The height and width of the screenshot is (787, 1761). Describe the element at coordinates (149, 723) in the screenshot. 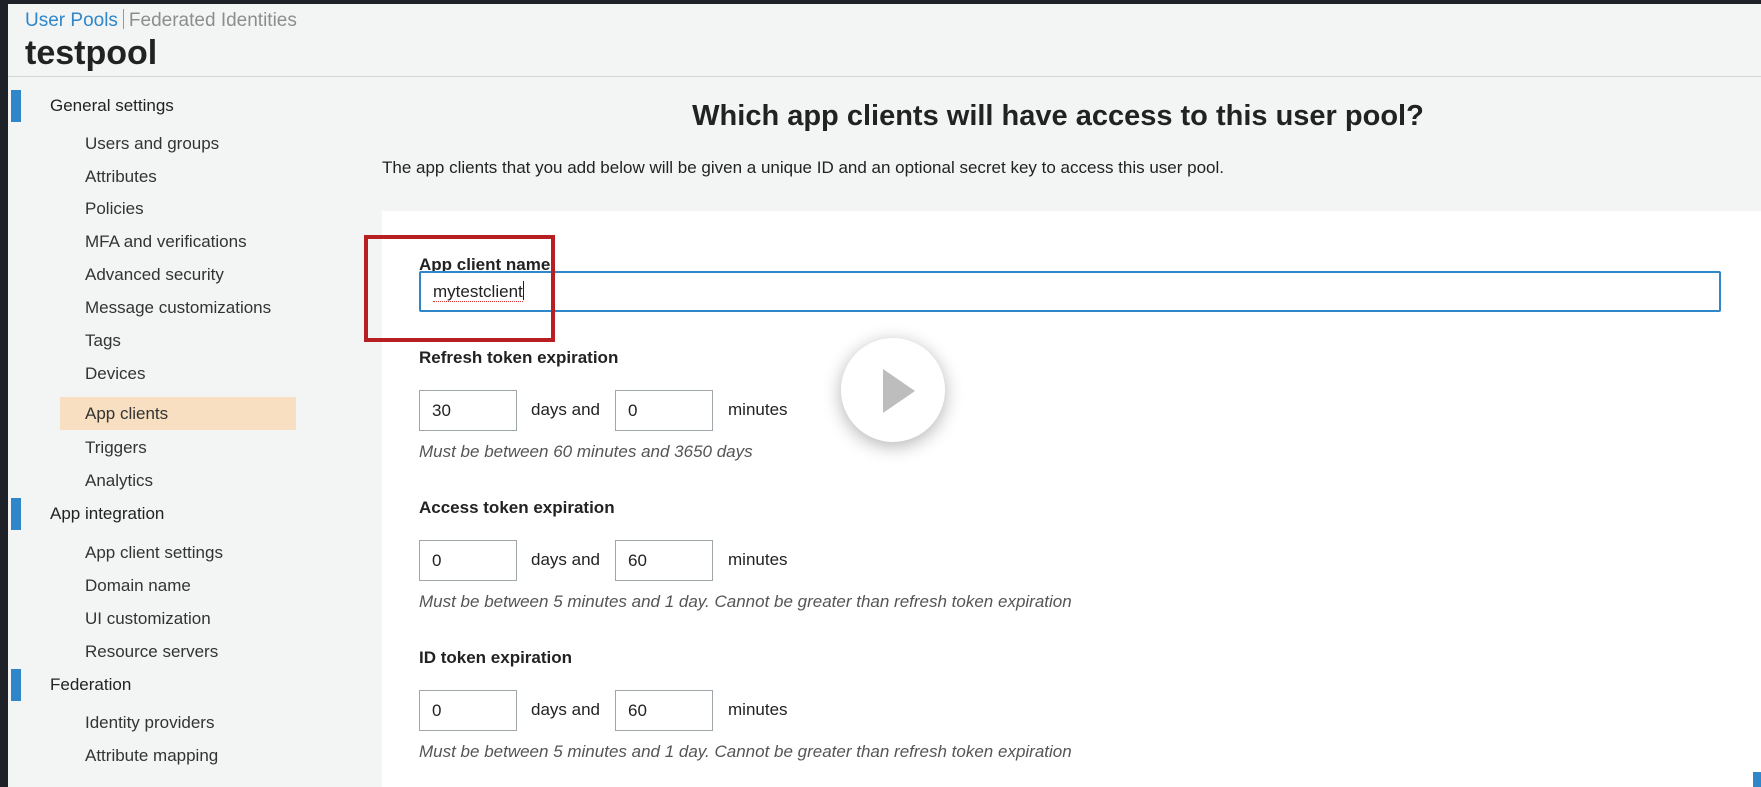

I see `sidebar-item-identity-providers: Identity providers` at that location.